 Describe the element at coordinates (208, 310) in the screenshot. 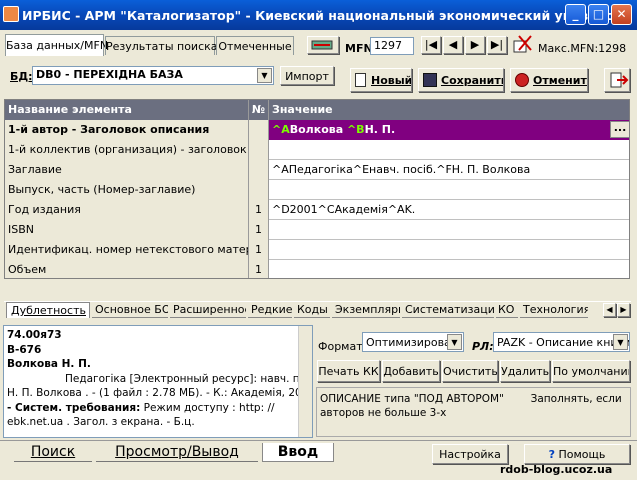

I see `tab-extended: Расширенное` at that location.